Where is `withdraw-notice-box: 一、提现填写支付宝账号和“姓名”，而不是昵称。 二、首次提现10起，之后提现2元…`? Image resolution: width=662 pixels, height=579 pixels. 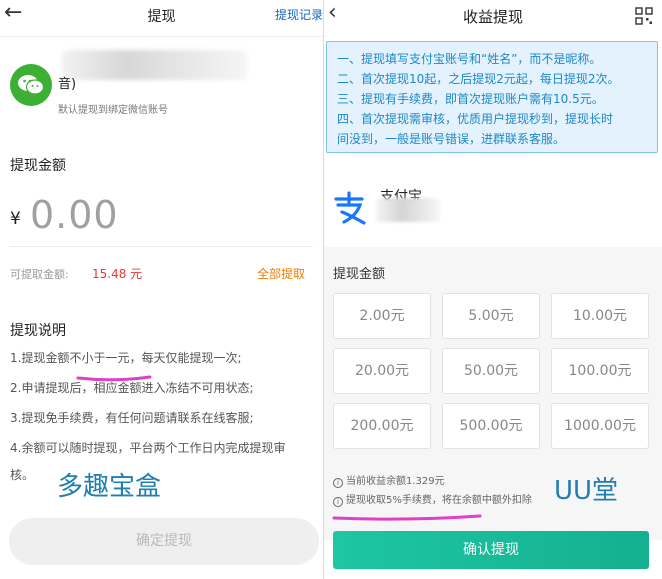
withdraw-notice-box: 一、提现填写支付宝账号和“姓名”，而不是昵称。 二、首次提现10起，之后提现2元… is located at coordinates (492, 97).